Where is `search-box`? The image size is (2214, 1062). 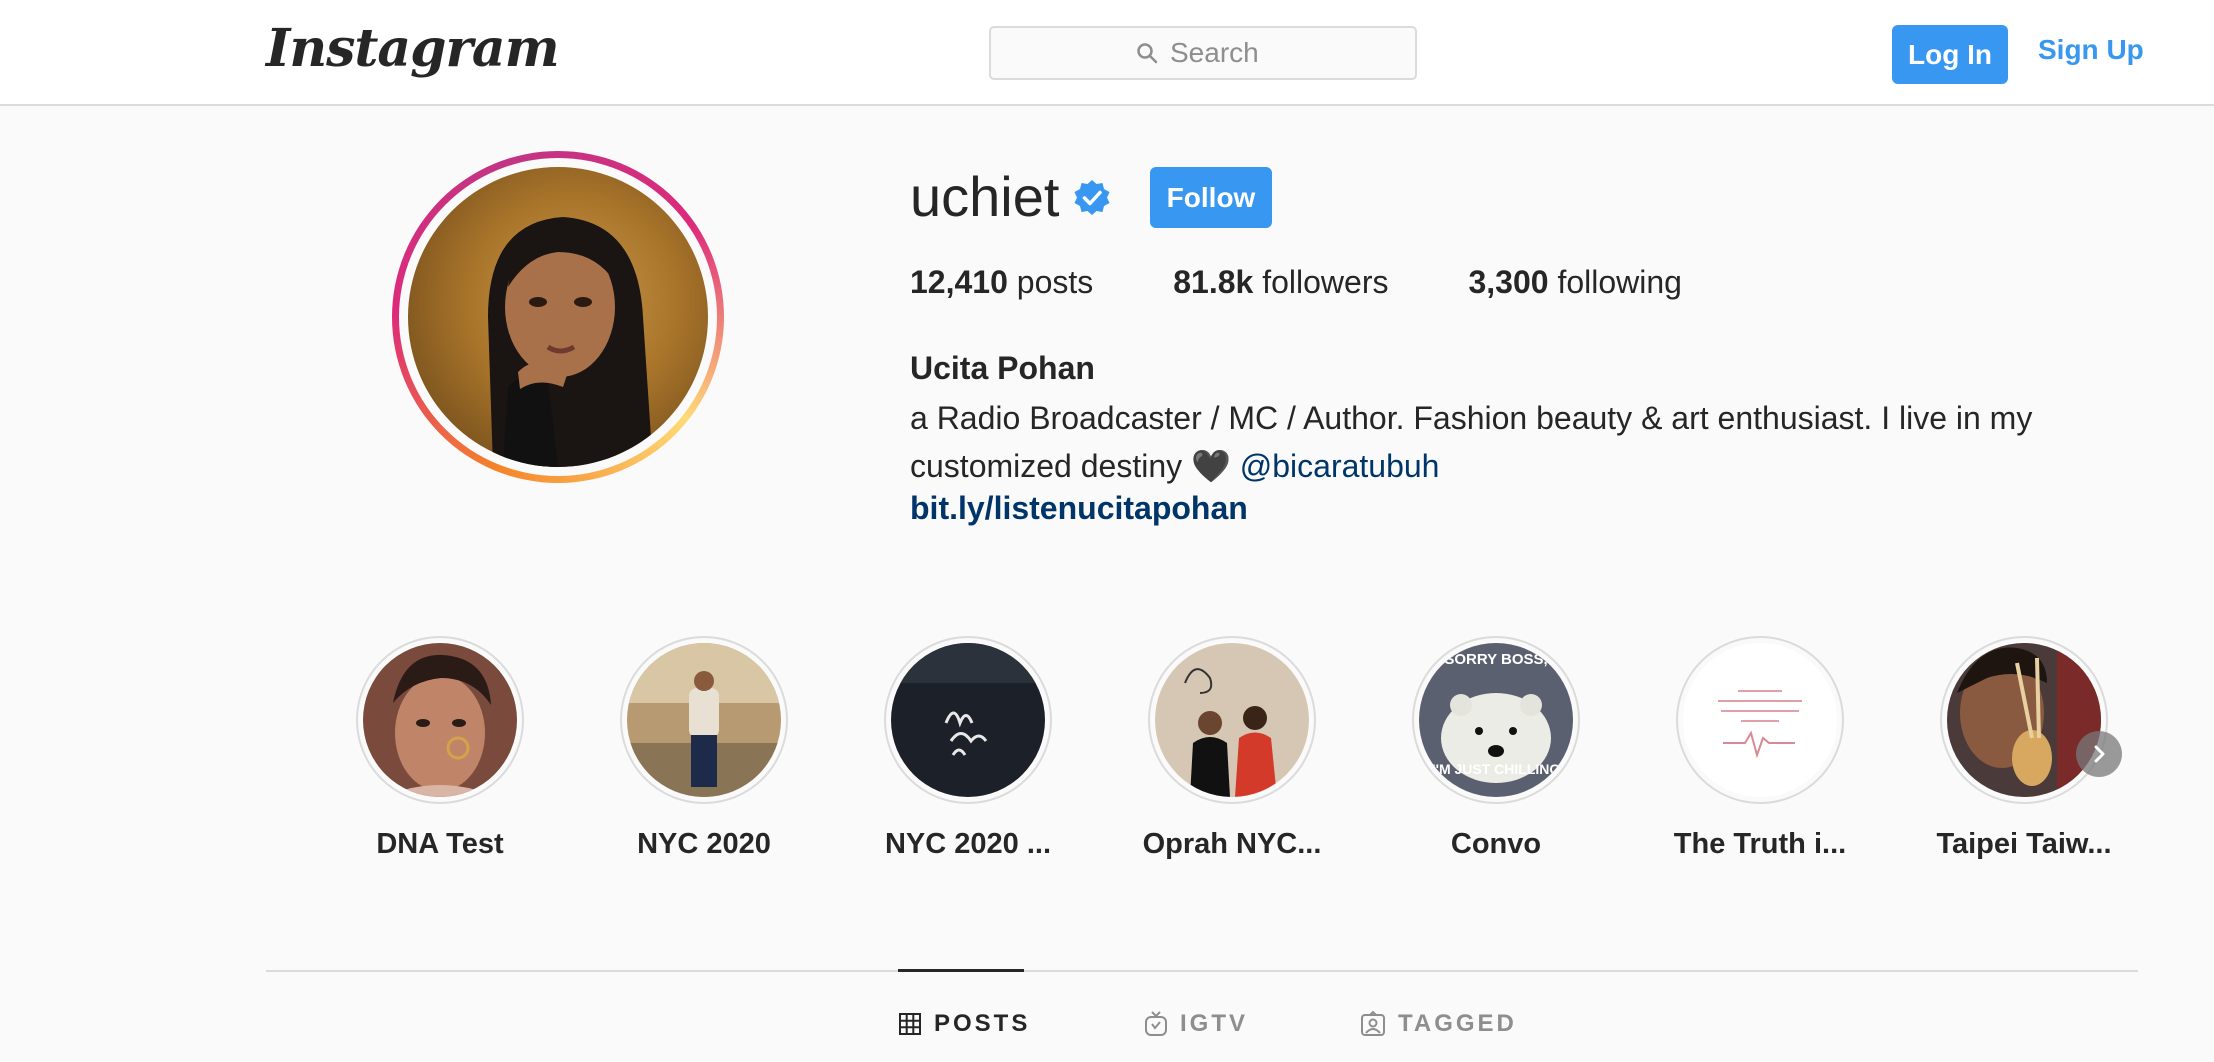 search-box is located at coordinates (1203, 53).